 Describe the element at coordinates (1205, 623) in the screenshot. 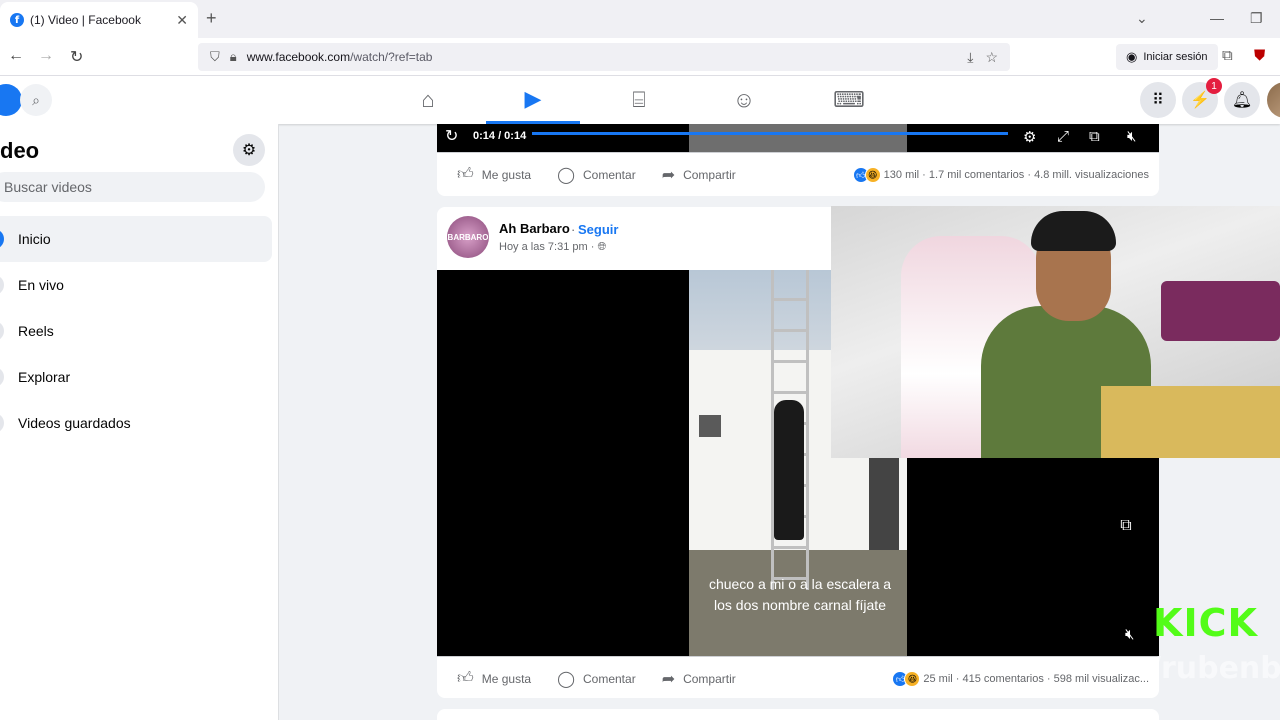

I see `kick-logo: KICK` at that location.